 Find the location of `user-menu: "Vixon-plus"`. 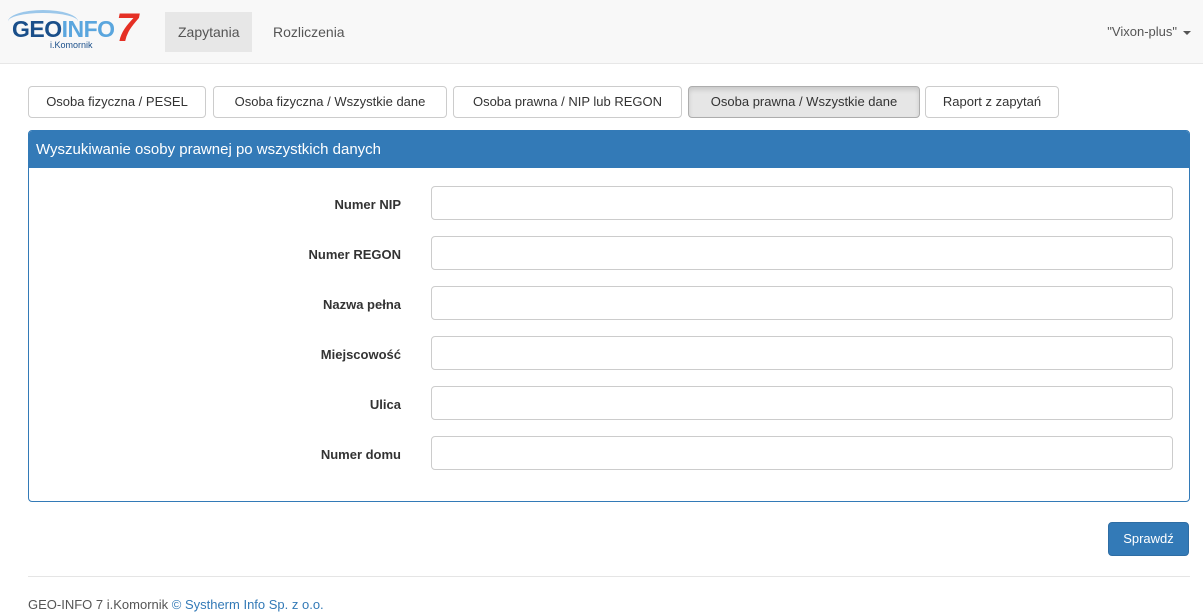

user-menu: "Vixon-plus" is located at coordinates (1149, 32).